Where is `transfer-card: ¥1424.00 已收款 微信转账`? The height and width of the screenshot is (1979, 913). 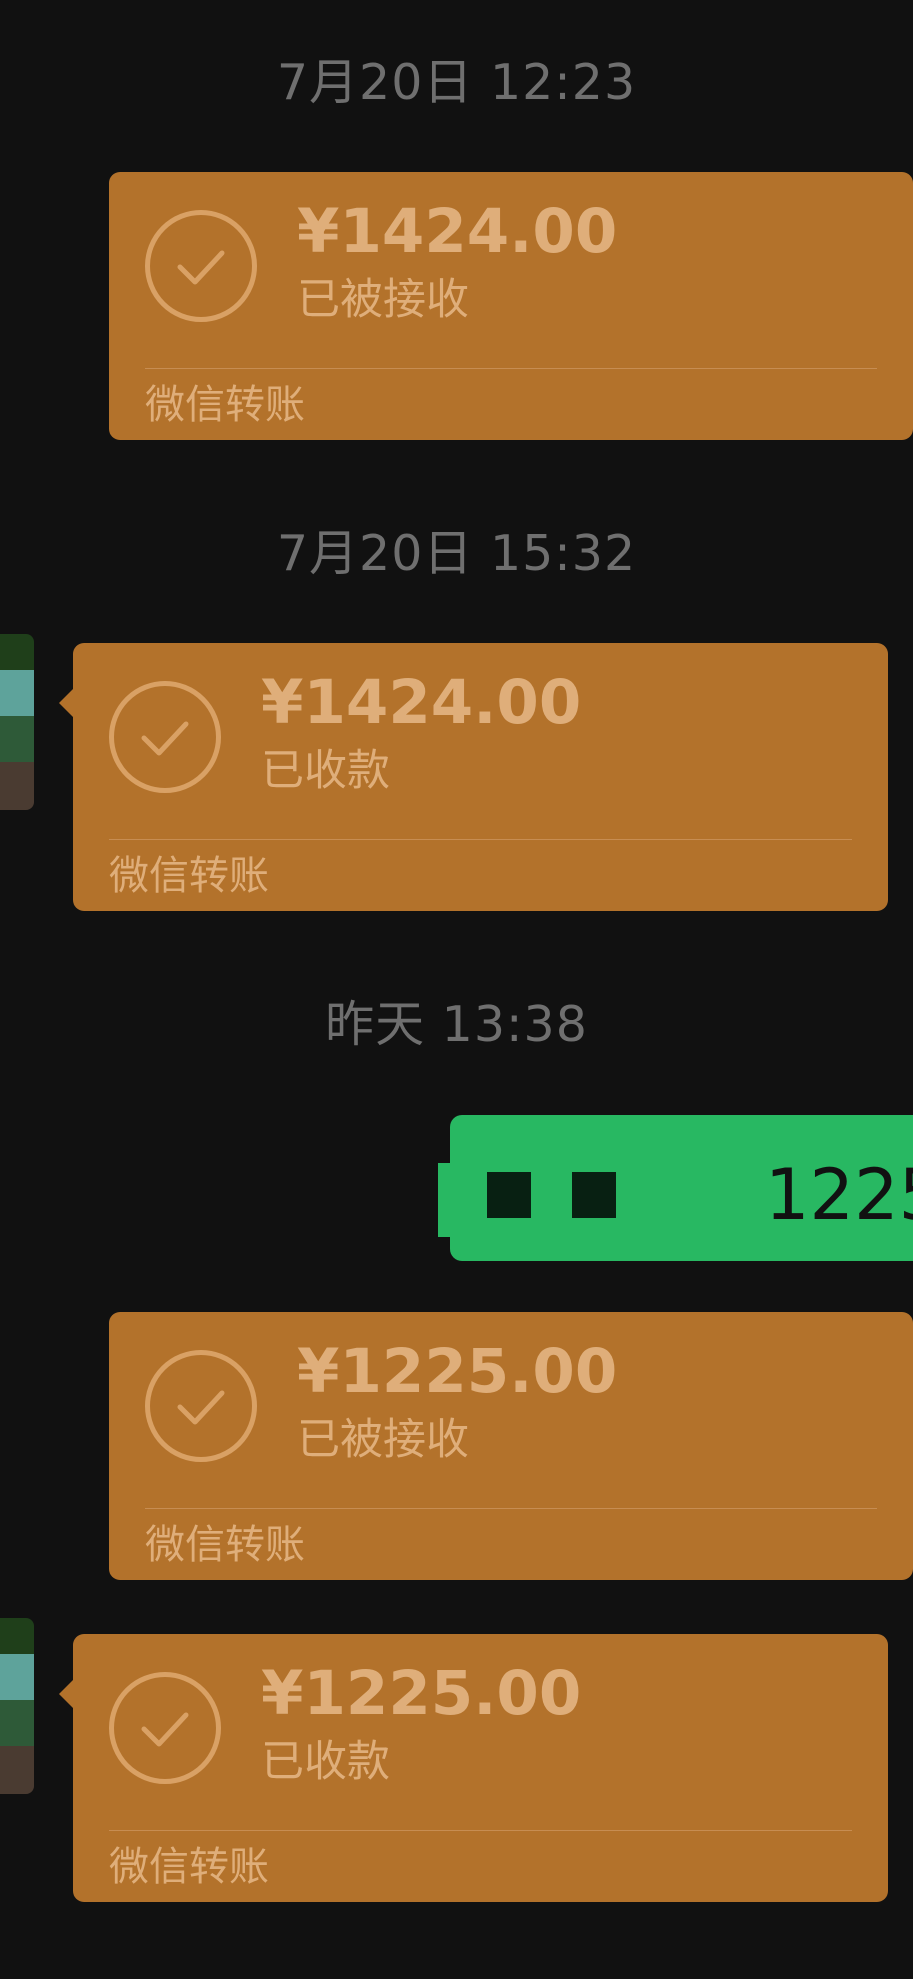
transfer-card: ¥1424.00 已收款 微信转账 is located at coordinates (473, 777).